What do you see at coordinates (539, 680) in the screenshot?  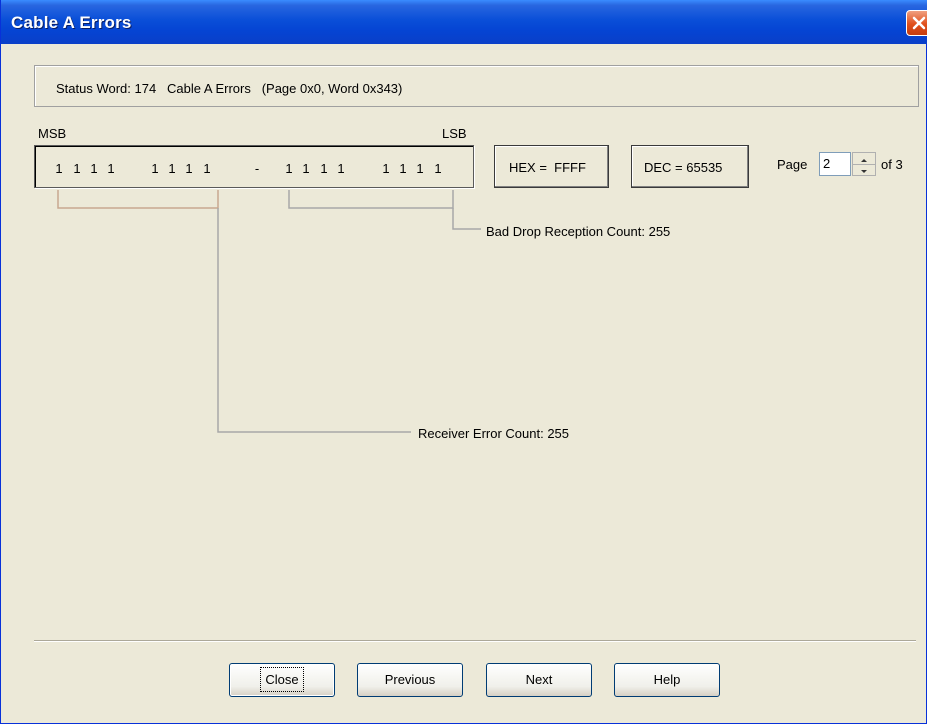 I see `next-button: Next` at bounding box center [539, 680].